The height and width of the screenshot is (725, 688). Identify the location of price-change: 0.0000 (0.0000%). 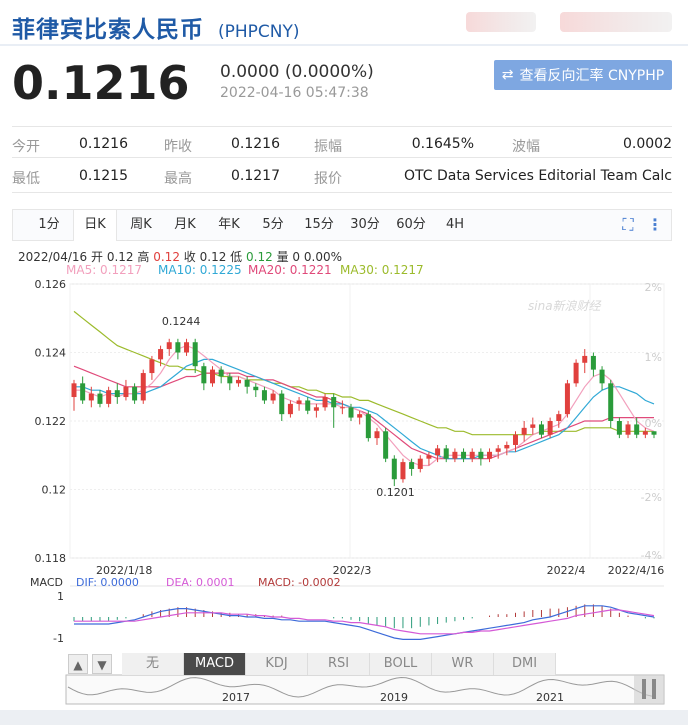
(297, 72).